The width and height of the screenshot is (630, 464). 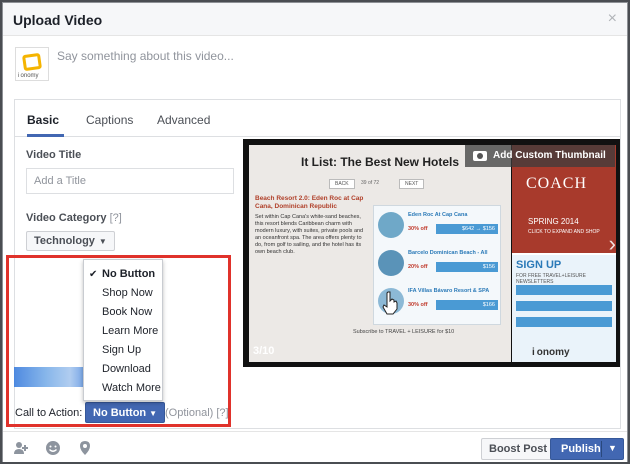 I want to click on menu-item-book-now: Book Now, so click(x=123, y=312).